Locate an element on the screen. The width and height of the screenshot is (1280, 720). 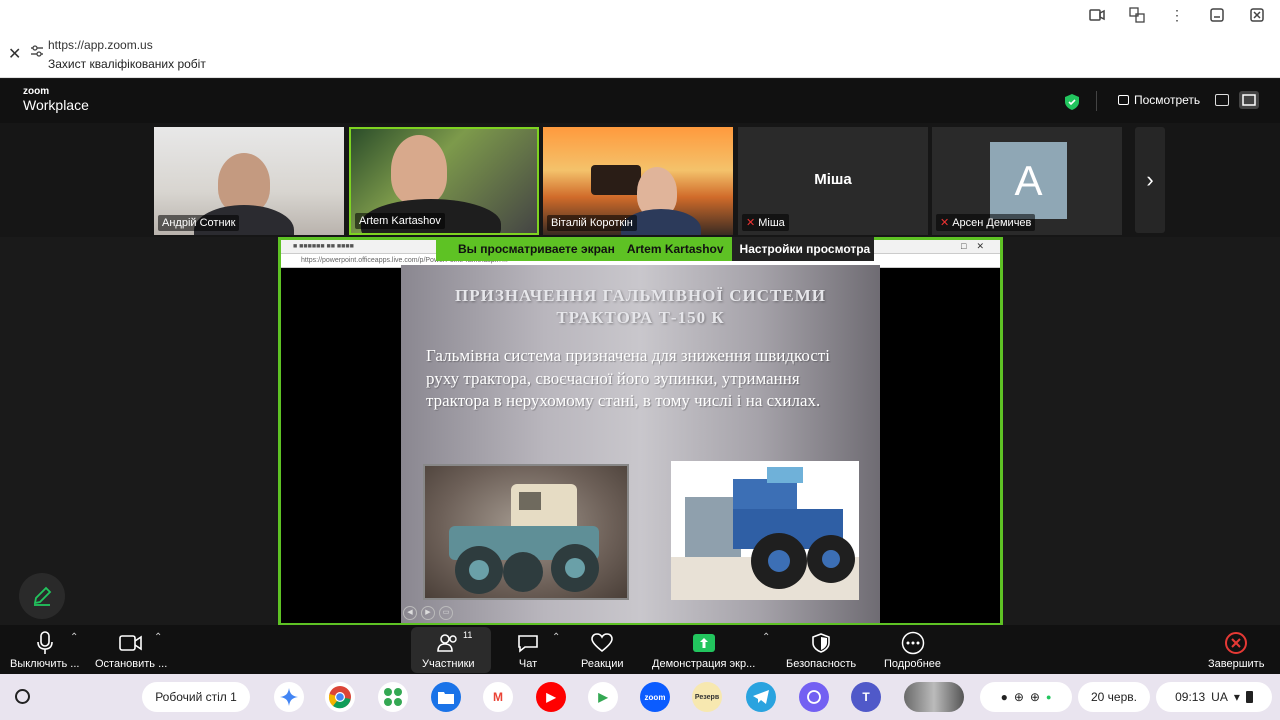
url-text: https://app.zoom.us is located at coordinates (100, 45).